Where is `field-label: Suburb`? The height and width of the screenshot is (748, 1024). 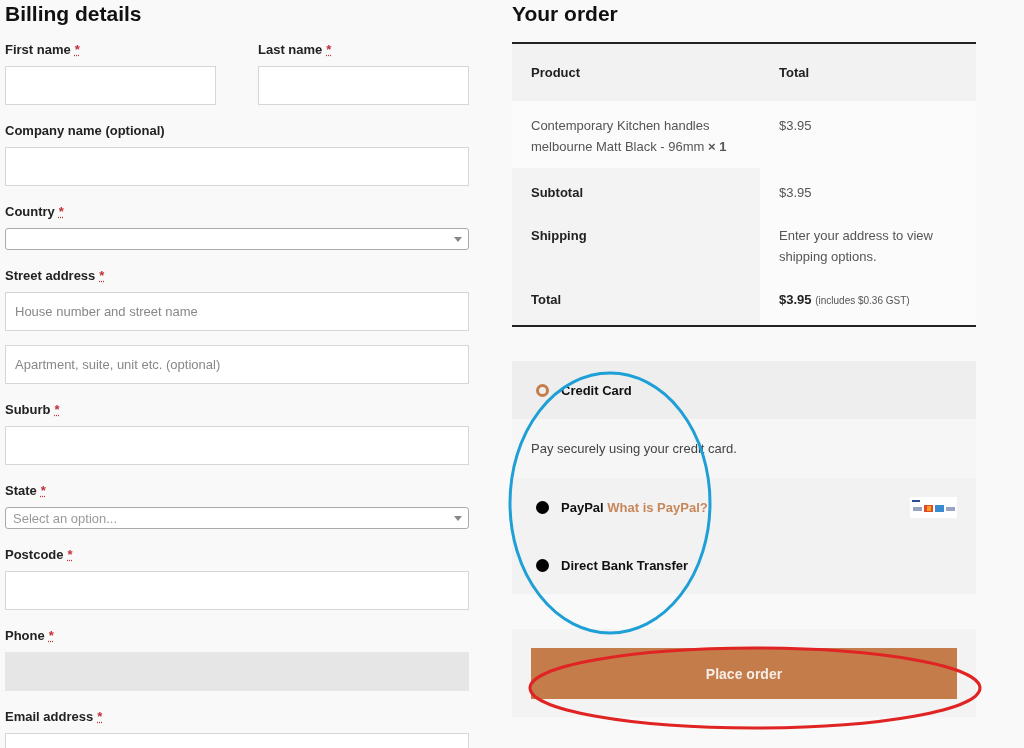
field-label: Suburb is located at coordinates (28, 410).